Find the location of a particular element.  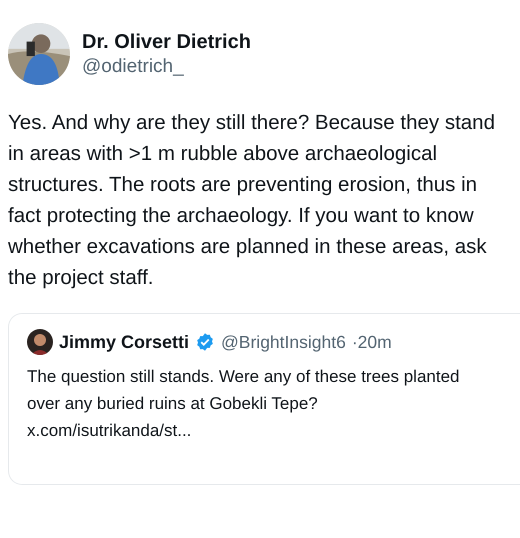

author-handle: @odietrich_ is located at coordinates (133, 67).